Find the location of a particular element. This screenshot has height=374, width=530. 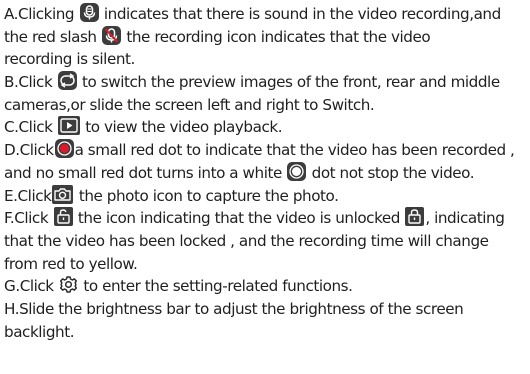

item-f-text: from red to yellow. is located at coordinates (71, 263).